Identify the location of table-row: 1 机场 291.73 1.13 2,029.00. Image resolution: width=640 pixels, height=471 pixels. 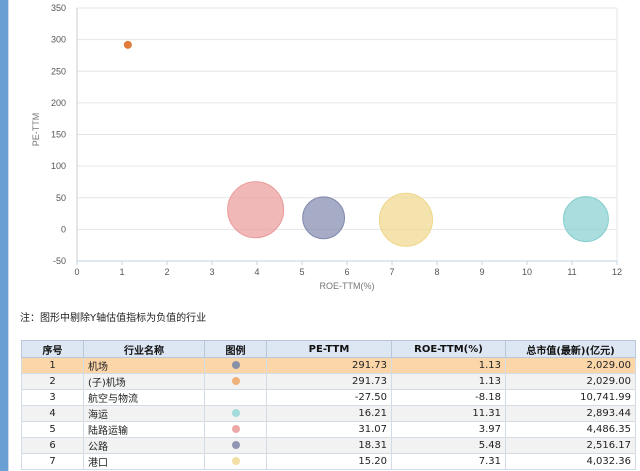
(328, 365).